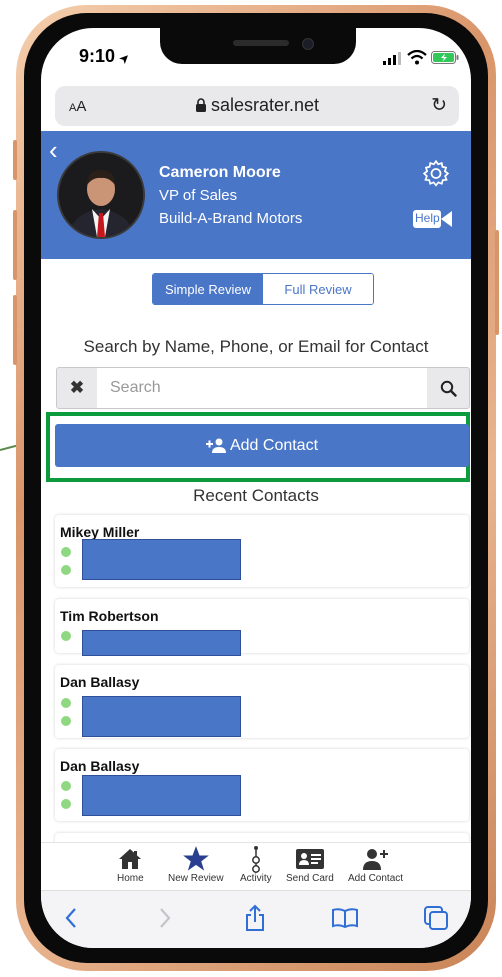 Image resolution: width=502 pixels, height=977 pixels. I want to click on card-icon, so click(309, 859).